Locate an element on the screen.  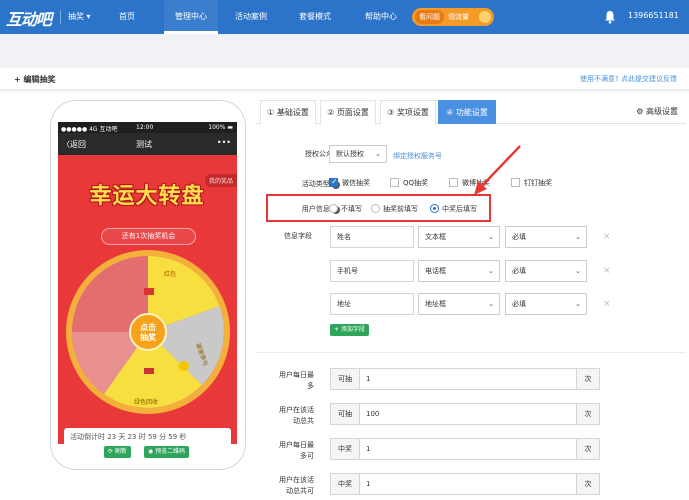
type-wechat-label: 微信抽奖 is located at coordinates (356, 183).